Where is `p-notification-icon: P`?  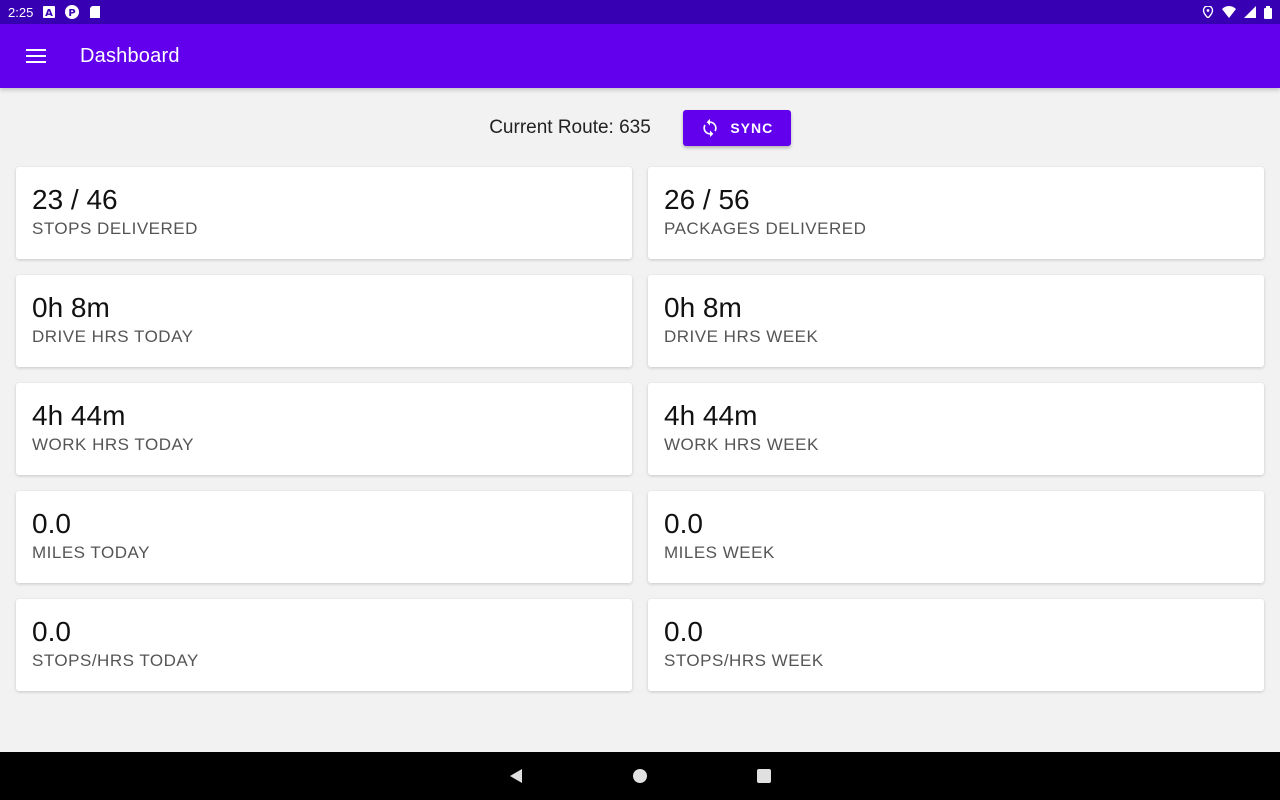 p-notification-icon: P is located at coordinates (72, 12).